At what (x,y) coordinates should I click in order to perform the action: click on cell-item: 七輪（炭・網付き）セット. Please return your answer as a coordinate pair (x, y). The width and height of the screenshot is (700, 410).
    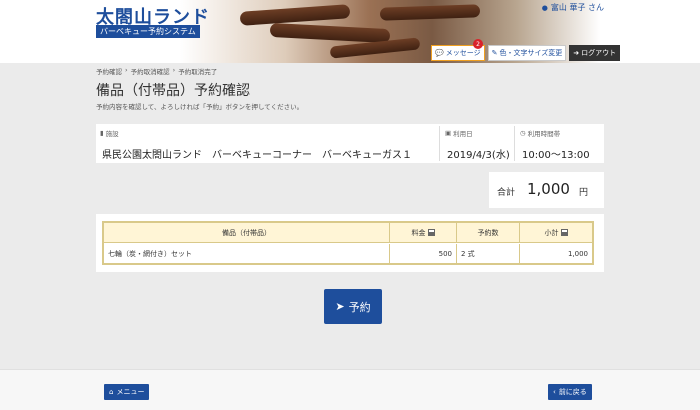
    Looking at the image, I should click on (247, 253).